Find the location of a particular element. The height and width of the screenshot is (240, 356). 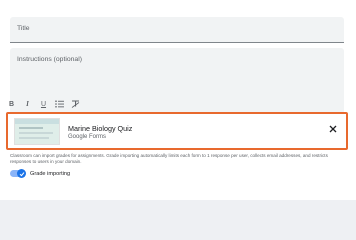

grade-importing-row: Grade importing is located at coordinates (40, 173).